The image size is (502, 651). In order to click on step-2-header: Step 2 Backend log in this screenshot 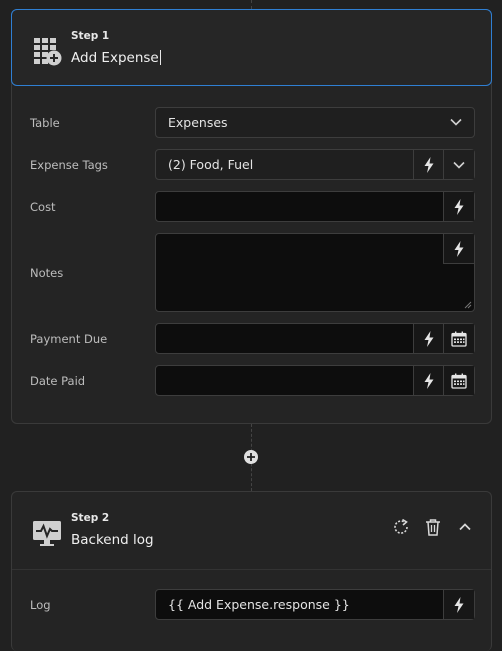, I will do `click(251, 531)`.